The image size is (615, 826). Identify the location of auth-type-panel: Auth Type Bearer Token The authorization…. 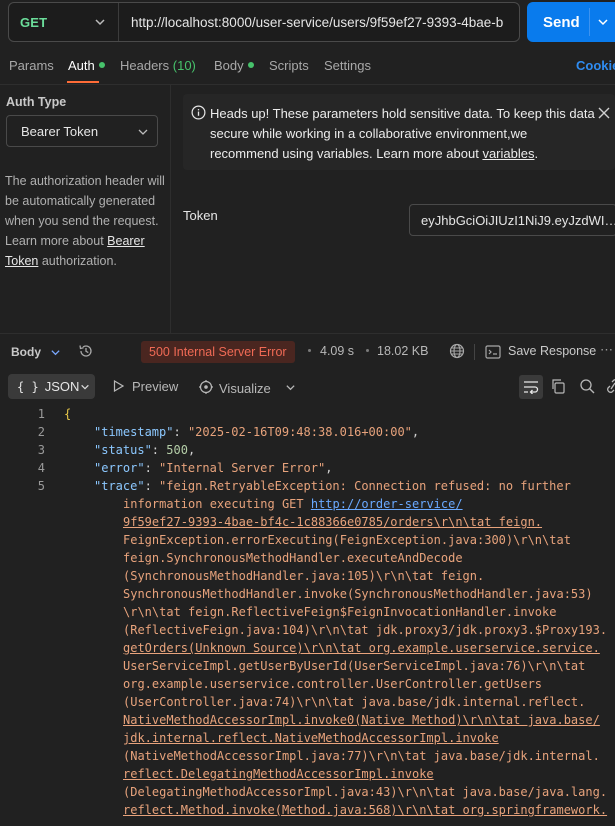
(85, 209).